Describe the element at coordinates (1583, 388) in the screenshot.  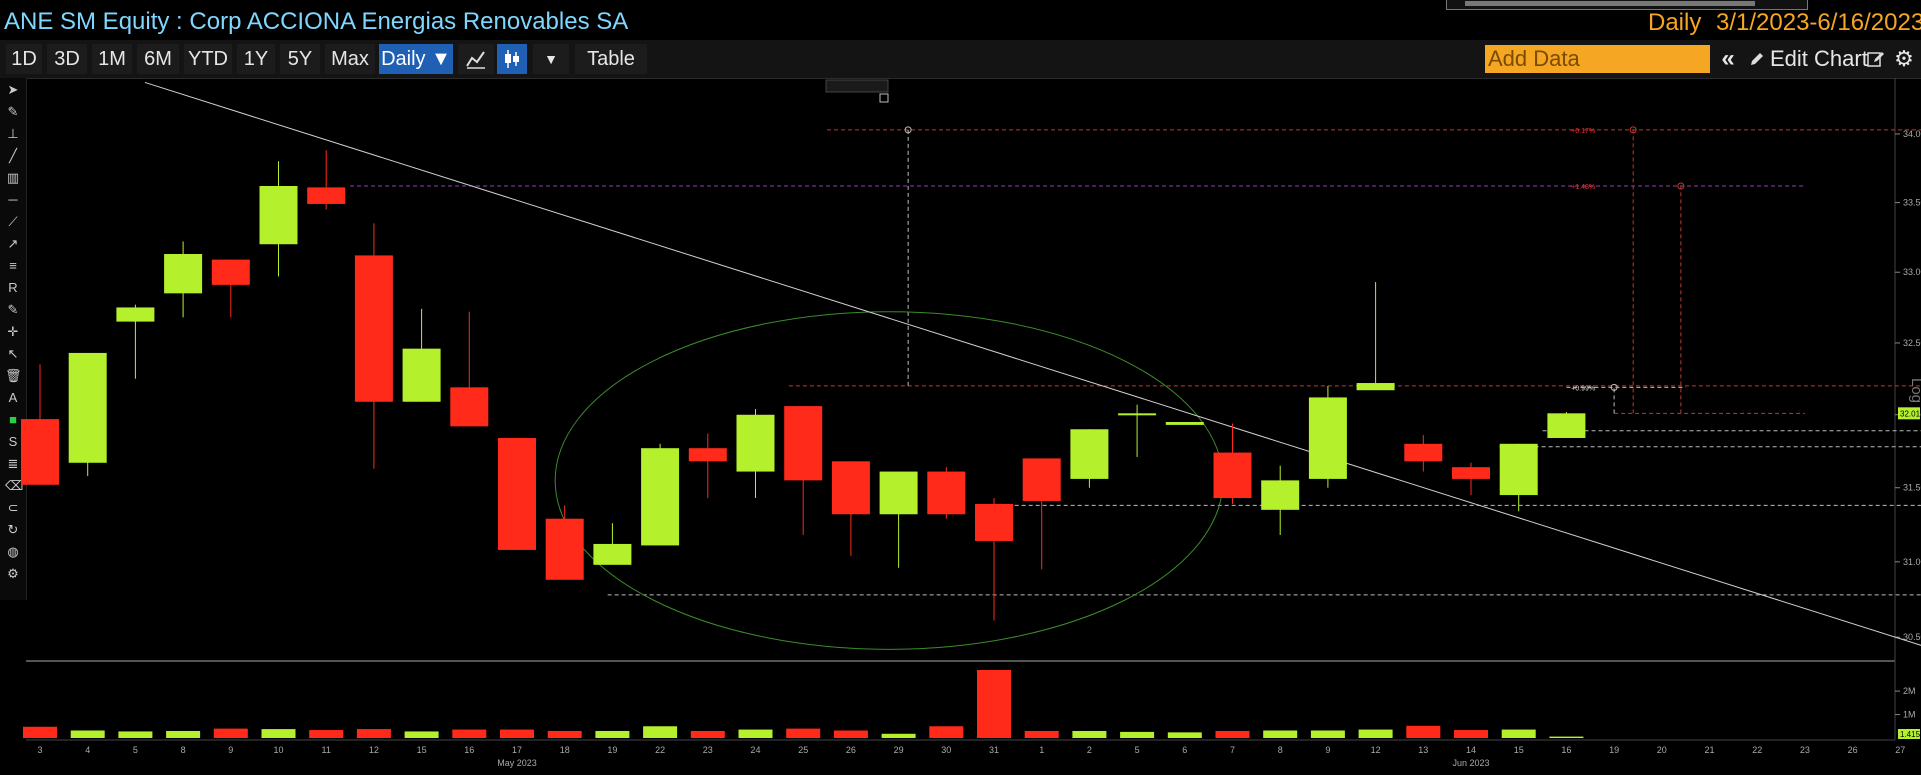
I see `measure-label: +0.99%` at that location.